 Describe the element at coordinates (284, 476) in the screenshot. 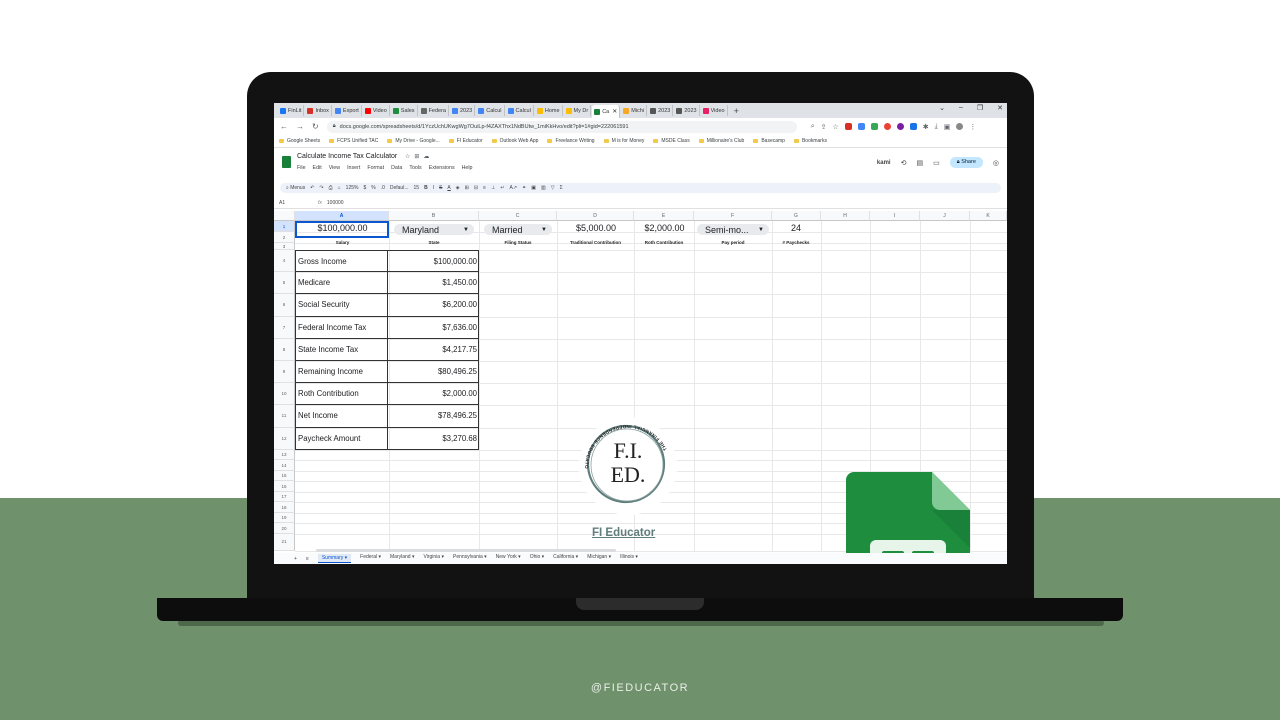

I see `row-header: 15` at that location.